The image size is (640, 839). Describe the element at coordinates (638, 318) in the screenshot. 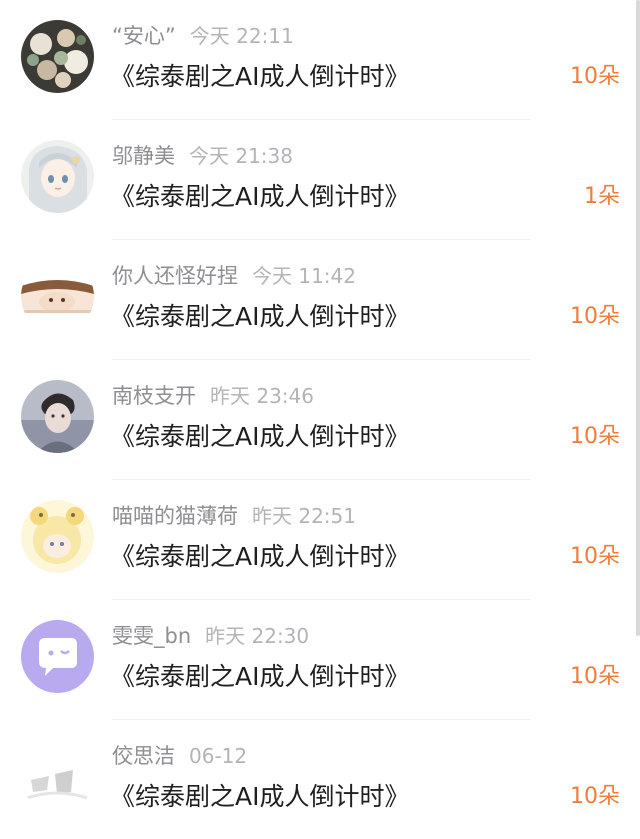

I see `scrollbar` at that location.